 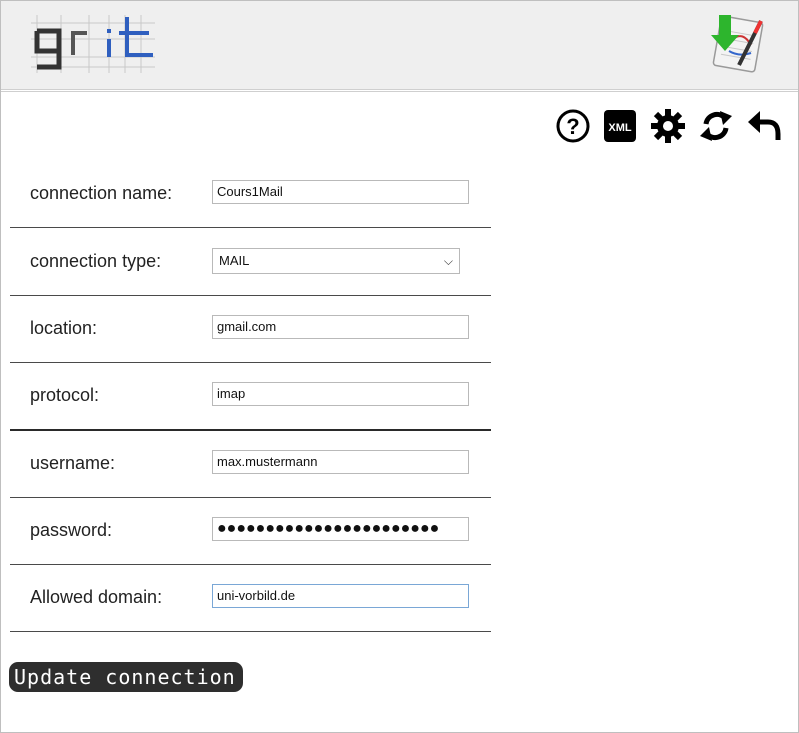 What do you see at coordinates (234, 260) in the screenshot?
I see `connection-type-value: MAIL` at bounding box center [234, 260].